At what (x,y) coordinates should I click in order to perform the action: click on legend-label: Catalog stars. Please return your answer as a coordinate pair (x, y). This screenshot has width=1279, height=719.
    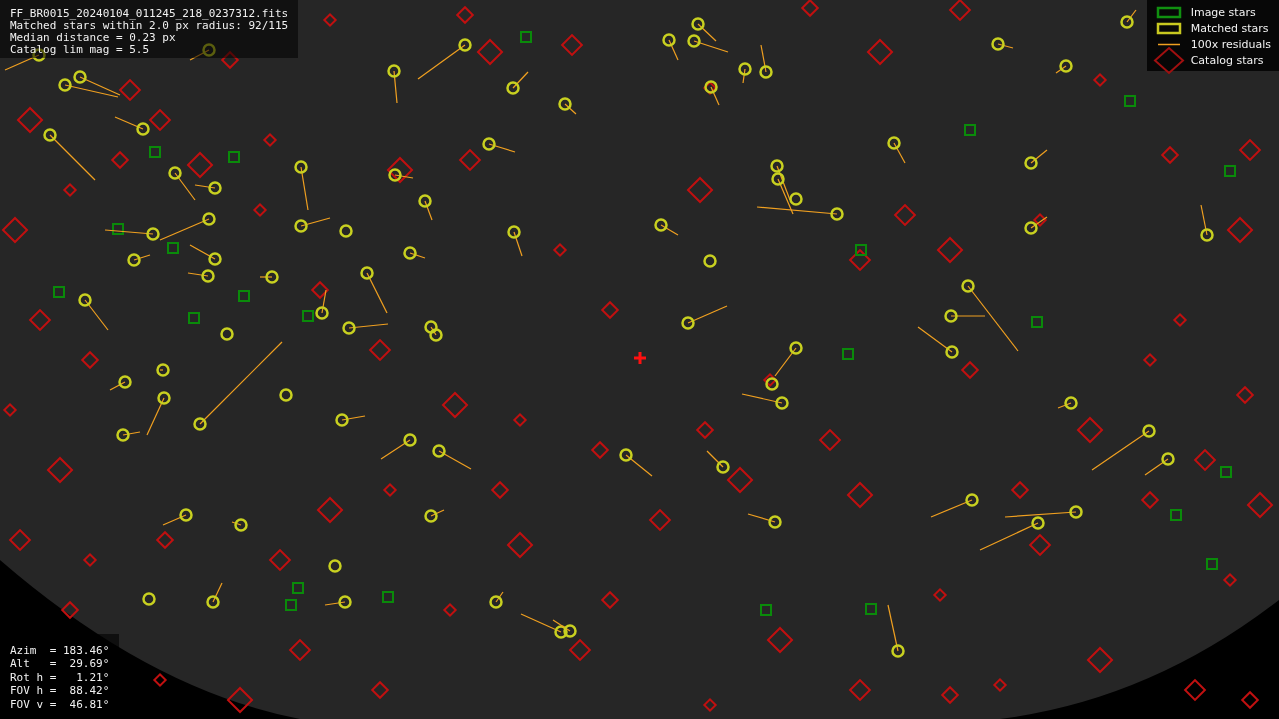
    Looking at the image, I should click on (1227, 60).